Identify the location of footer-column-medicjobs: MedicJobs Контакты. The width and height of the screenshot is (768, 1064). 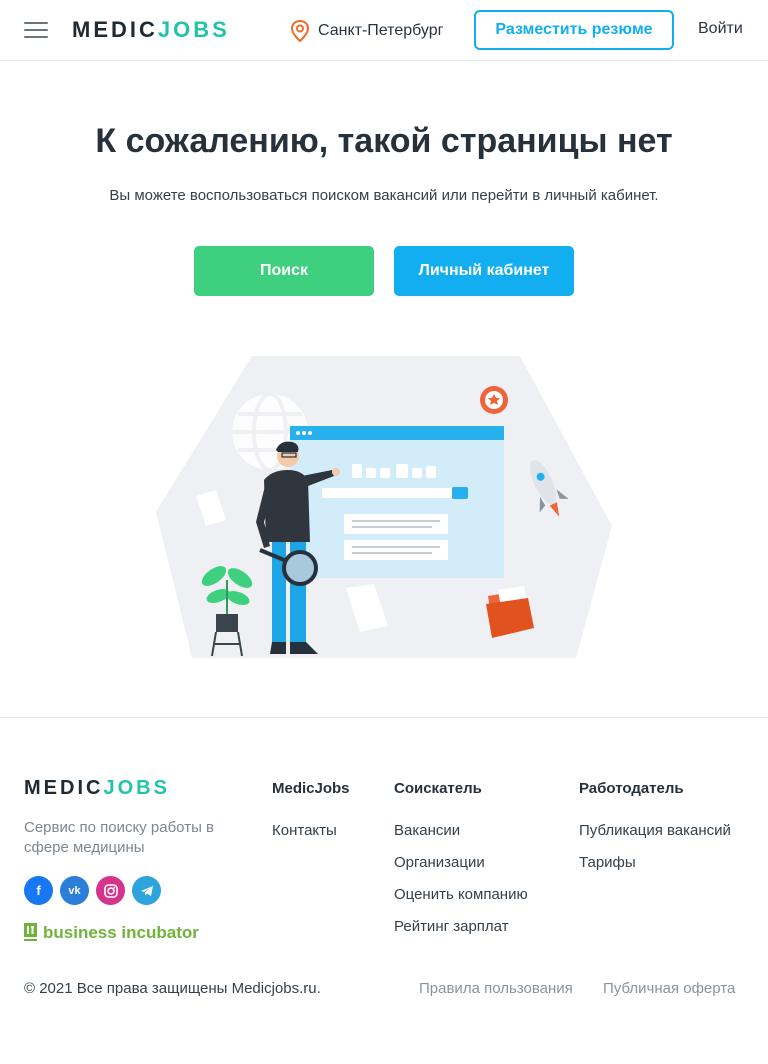
(311, 817).